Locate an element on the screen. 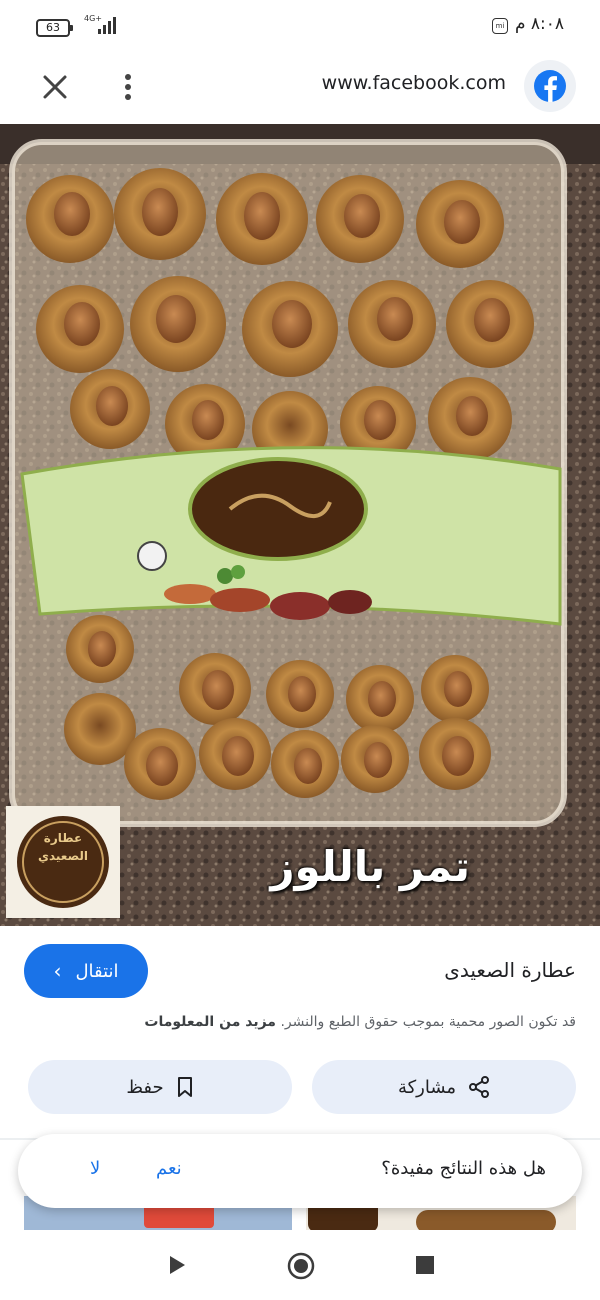  status-time: ٨:٠٨ م is located at coordinates (539, 24).